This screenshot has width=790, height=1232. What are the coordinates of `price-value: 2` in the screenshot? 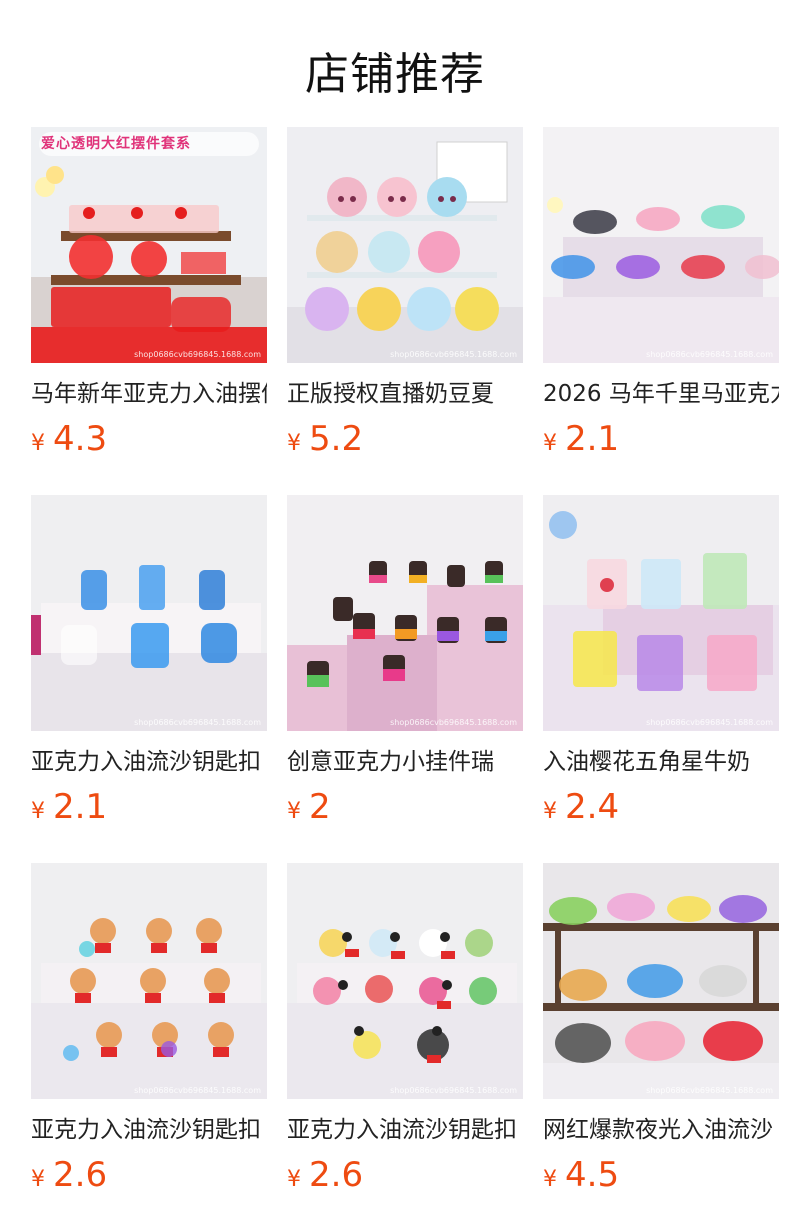 It's located at (320, 807).